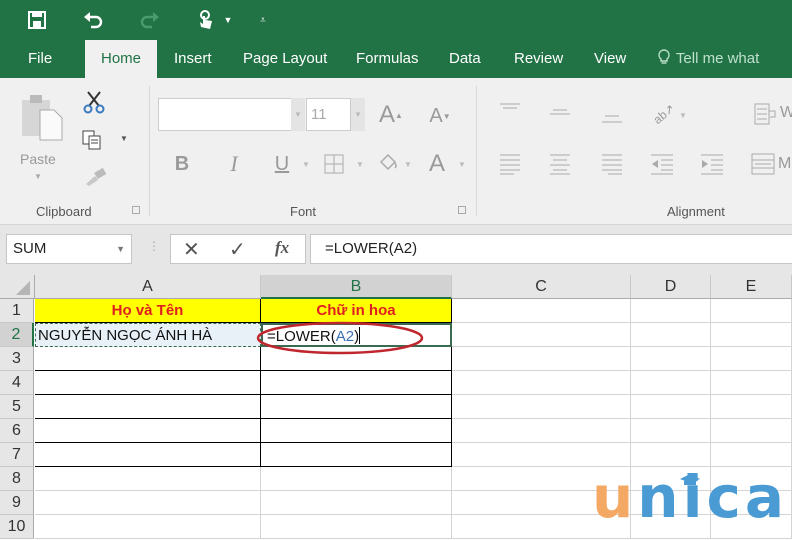 Image resolution: width=792 pixels, height=540 pixels. Describe the element at coordinates (541, 335) in the screenshot. I see `cell-c2` at that location.